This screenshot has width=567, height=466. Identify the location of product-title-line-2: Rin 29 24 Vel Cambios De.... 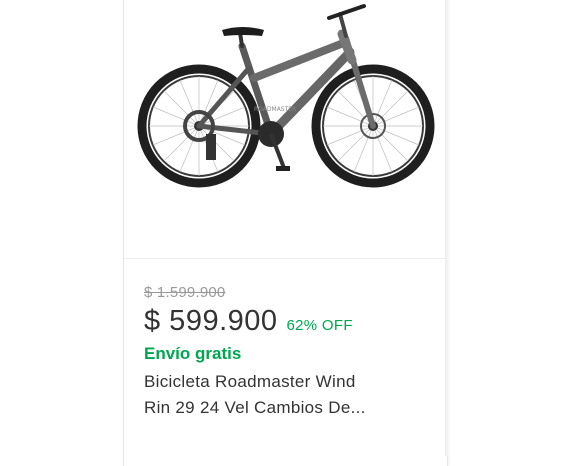
(274, 408).